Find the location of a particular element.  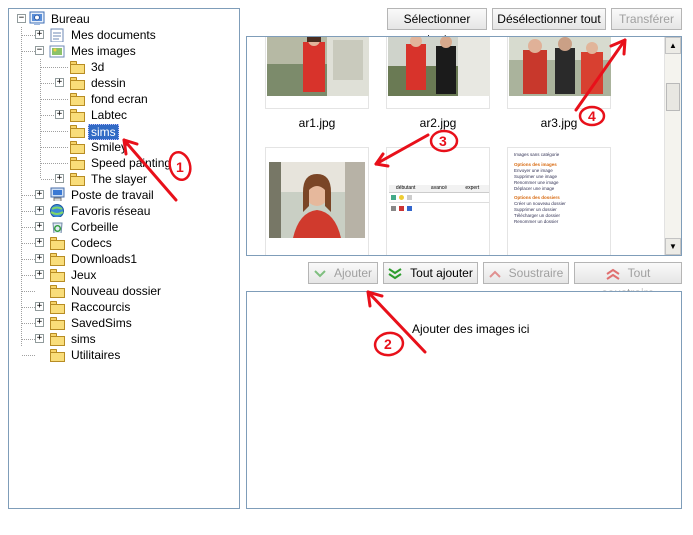

thumbnail-editor-screenshot: débutant avancé expert is located at coordinates (438, 201).